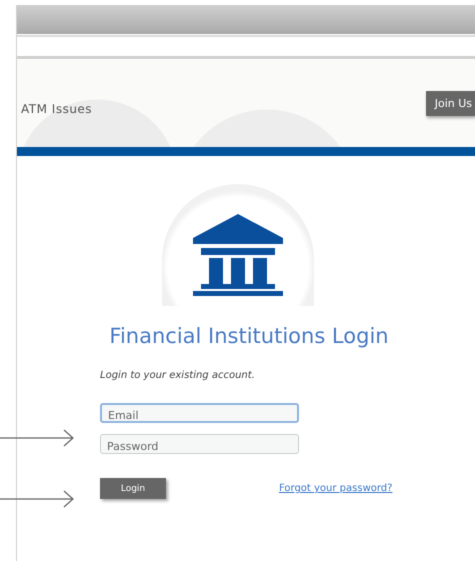 The height and width of the screenshot is (561, 475). What do you see at coordinates (199, 413) in the screenshot?
I see `input-field: Email` at bounding box center [199, 413].